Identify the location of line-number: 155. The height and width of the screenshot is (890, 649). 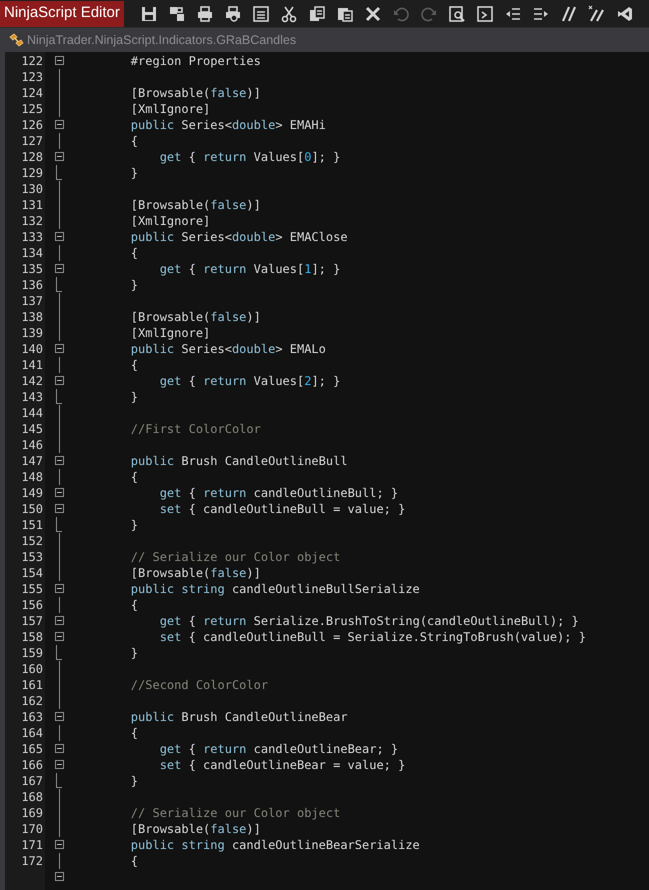
(32, 589).